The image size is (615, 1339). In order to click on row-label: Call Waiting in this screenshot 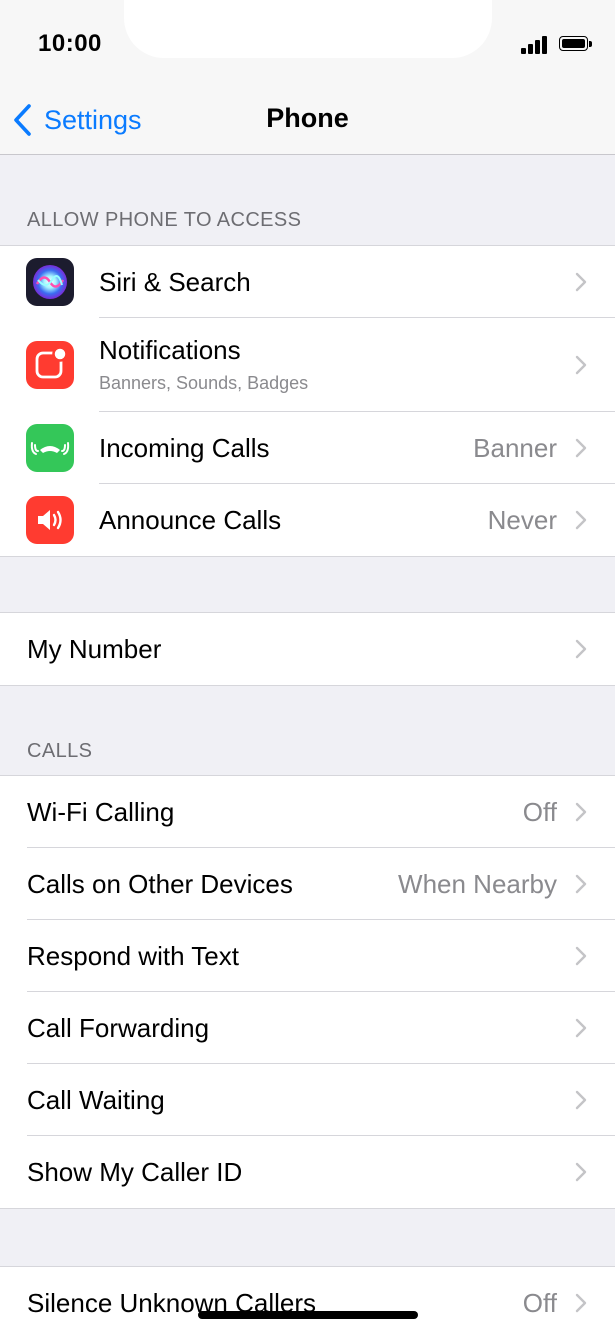, I will do `click(96, 1099)`.